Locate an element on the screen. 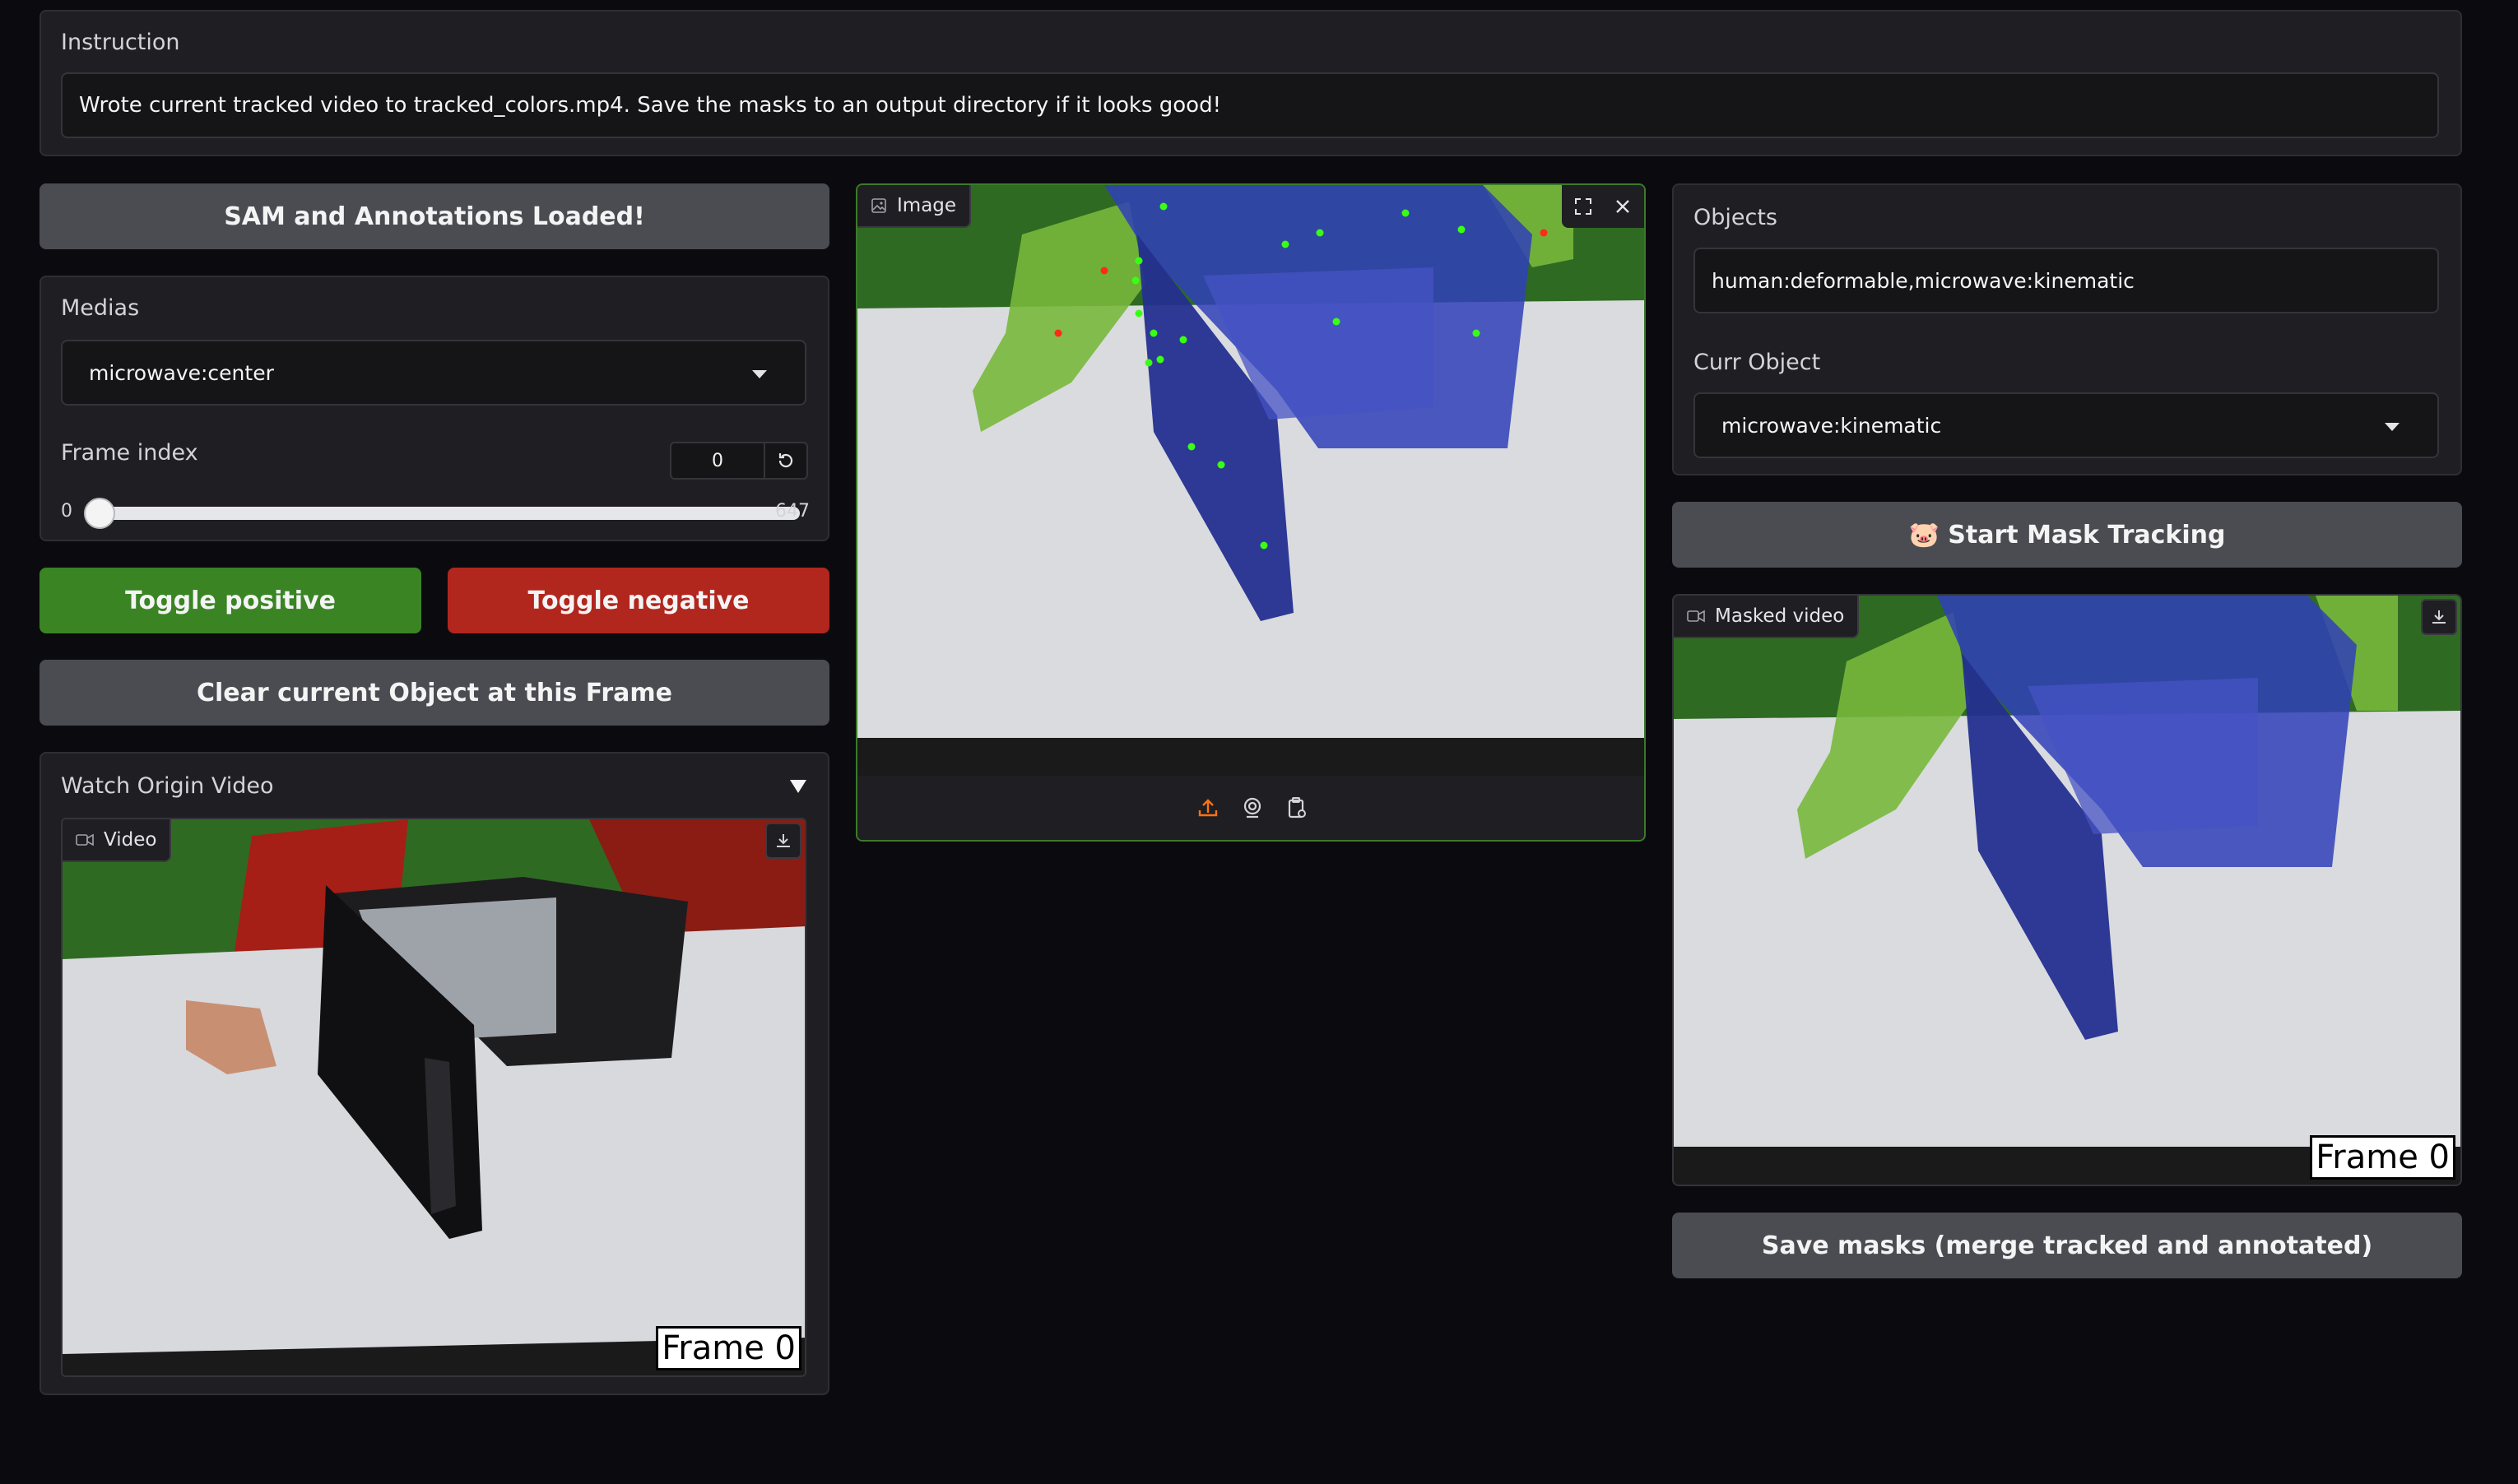  frame-index-label: Frame index is located at coordinates (129, 453).